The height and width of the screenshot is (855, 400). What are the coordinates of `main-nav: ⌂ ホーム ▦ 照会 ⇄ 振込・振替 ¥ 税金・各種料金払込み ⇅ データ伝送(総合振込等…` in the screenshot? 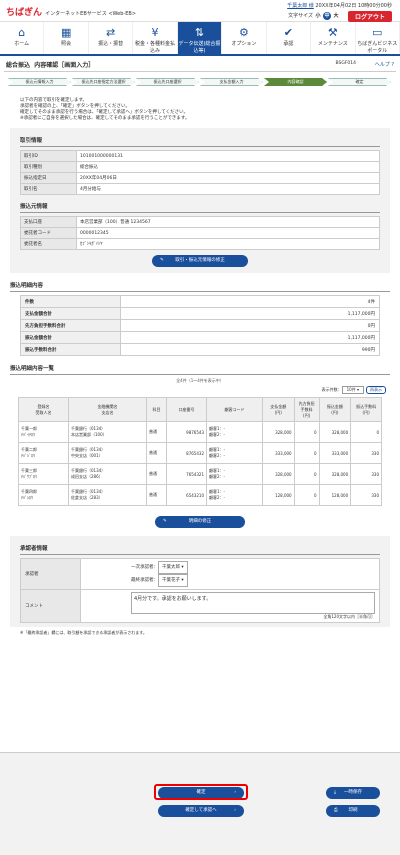 It's located at (200, 39).